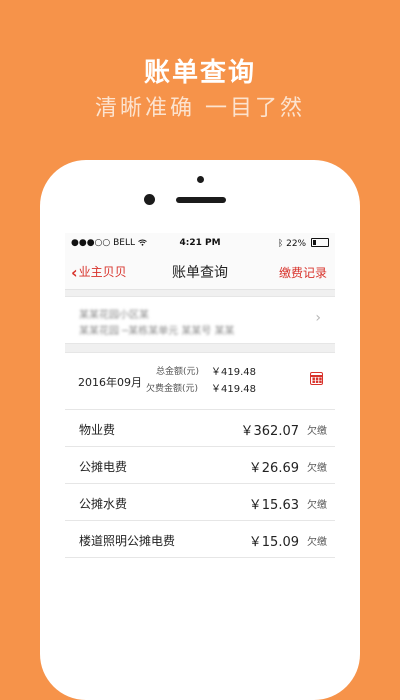  What do you see at coordinates (320, 242) in the screenshot?
I see `battery-icon` at bounding box center [320, 242].